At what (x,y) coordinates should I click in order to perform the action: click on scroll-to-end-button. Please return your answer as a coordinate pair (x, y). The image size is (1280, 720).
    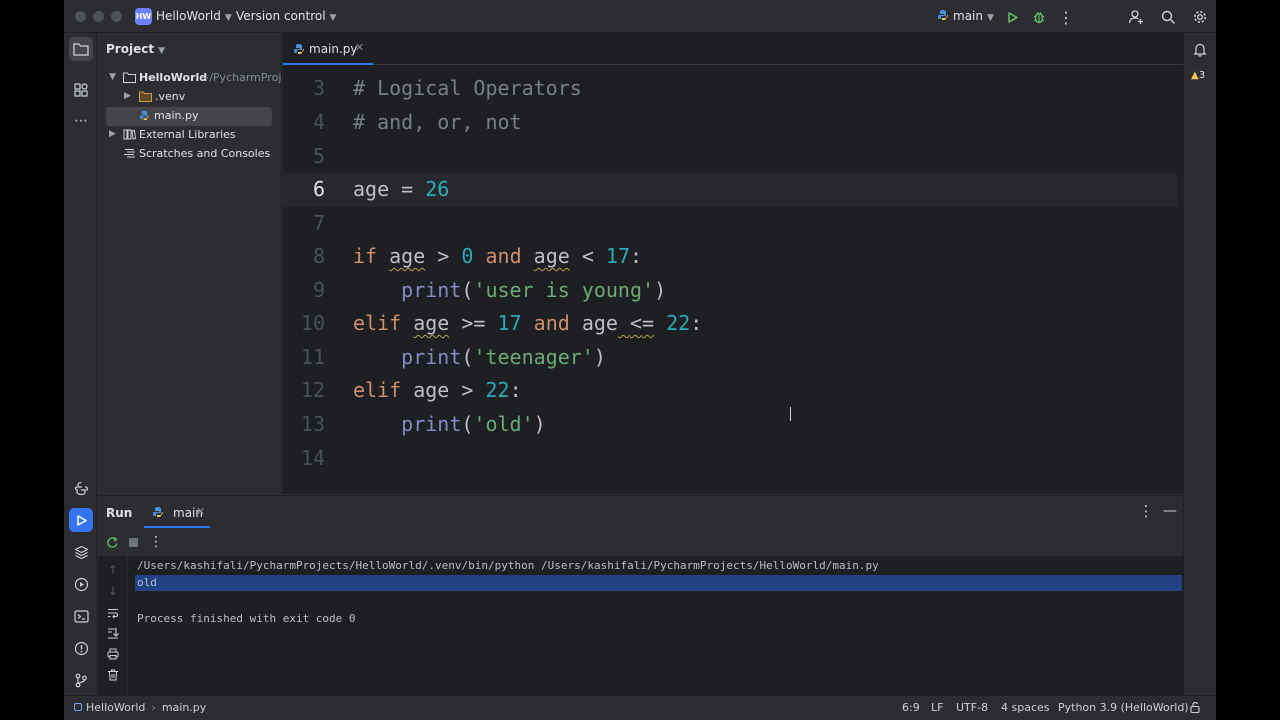
    Looking at the image, I should click on (113, 633).